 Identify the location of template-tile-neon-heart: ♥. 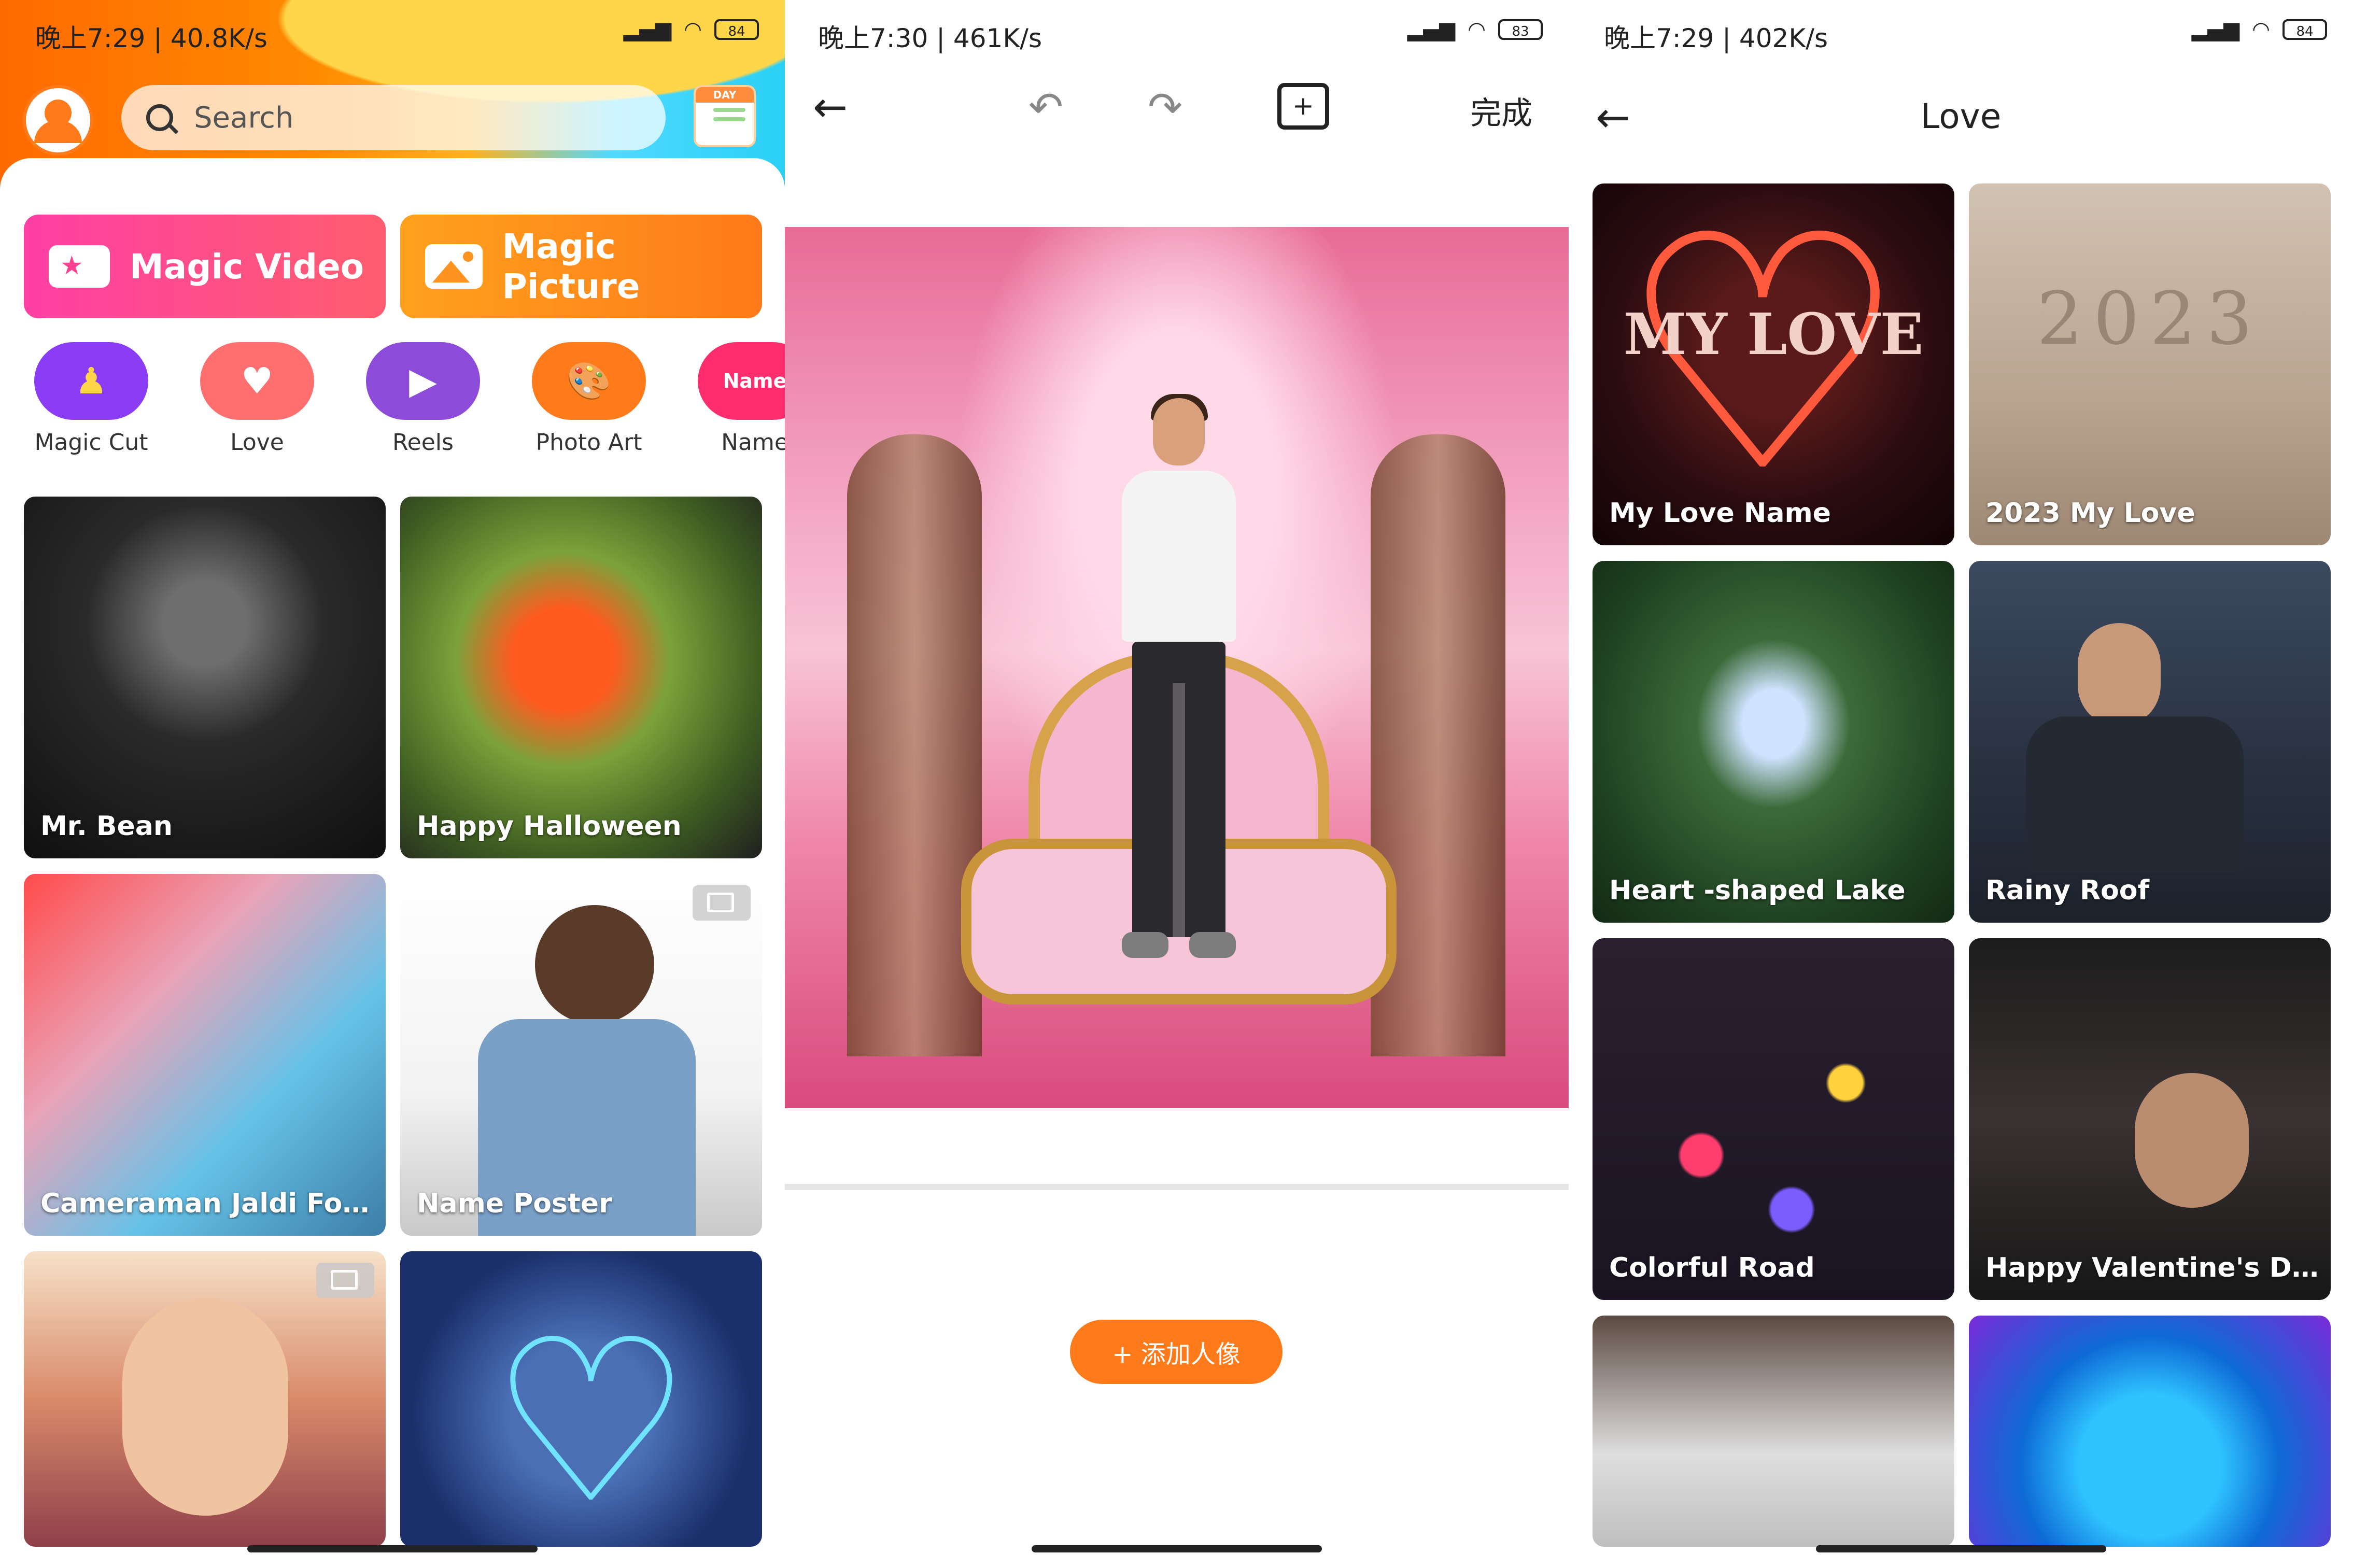
(581, 1399).